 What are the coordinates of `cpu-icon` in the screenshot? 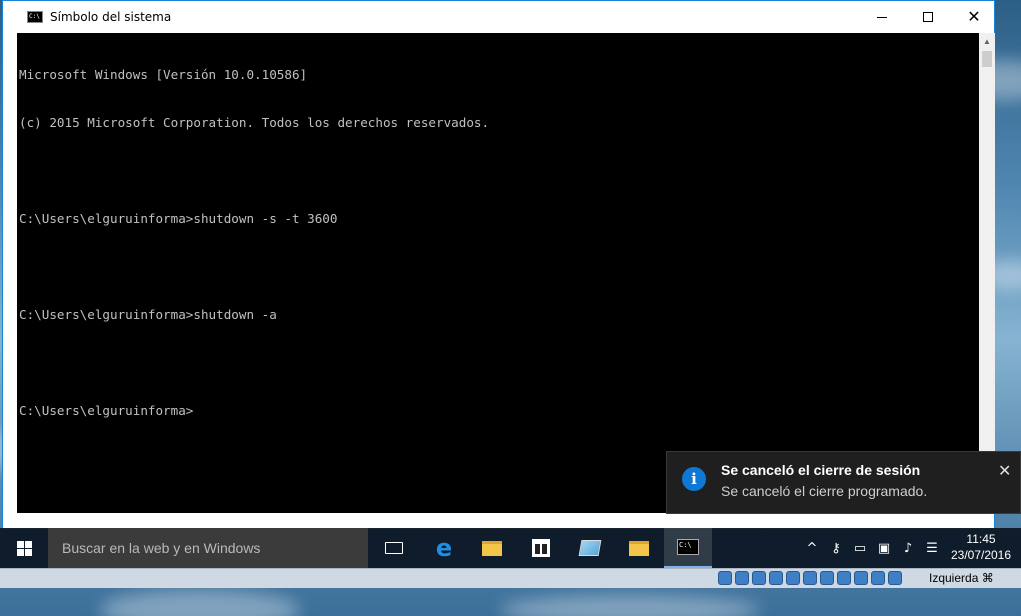 It's located at (861, 578).